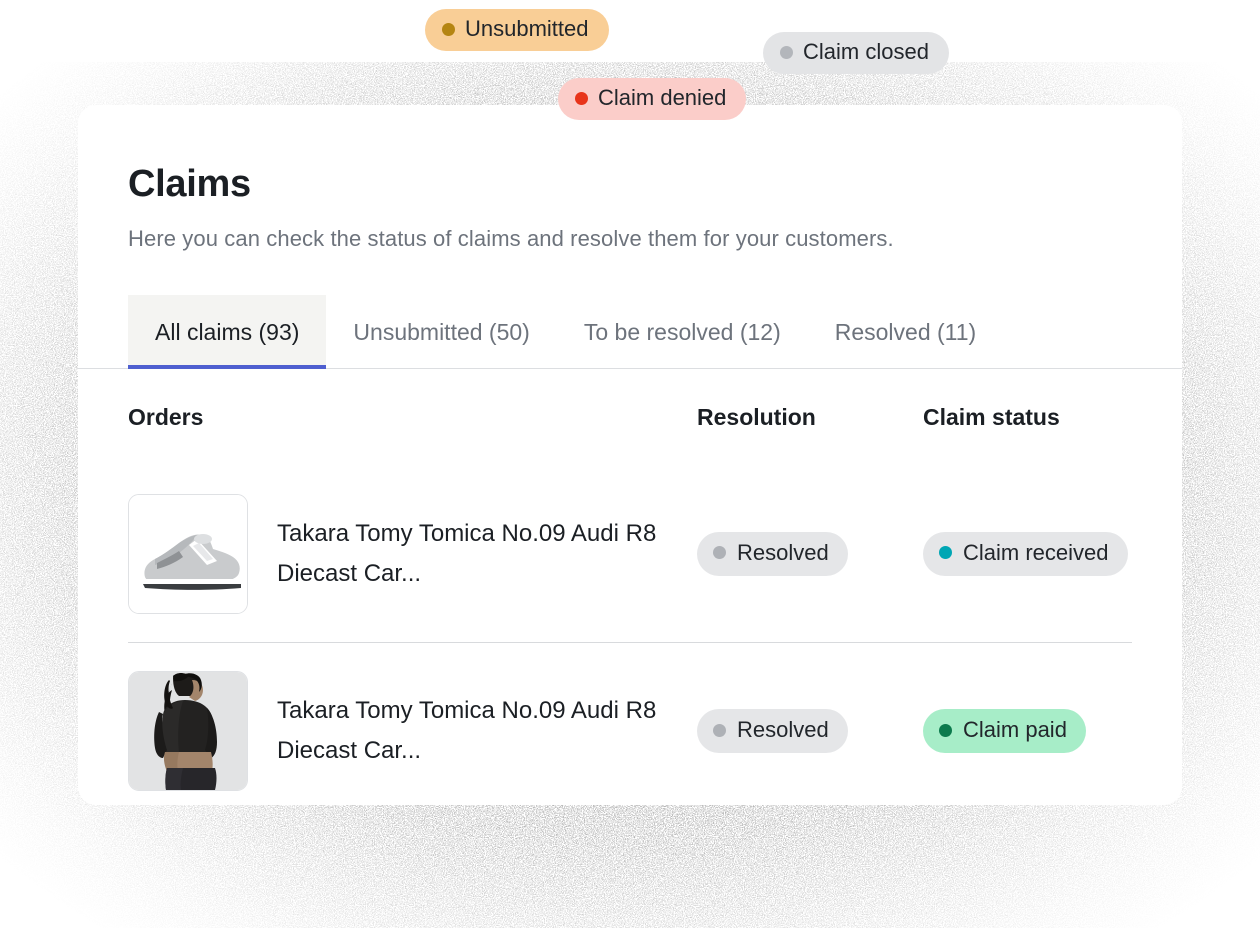 Image resolution: width=1260 pixels, height=928 pixels. Describe the element at coordinates (527, 28) in the screenshot. I see `floating-badge-label: Unsubmitted` at that location.